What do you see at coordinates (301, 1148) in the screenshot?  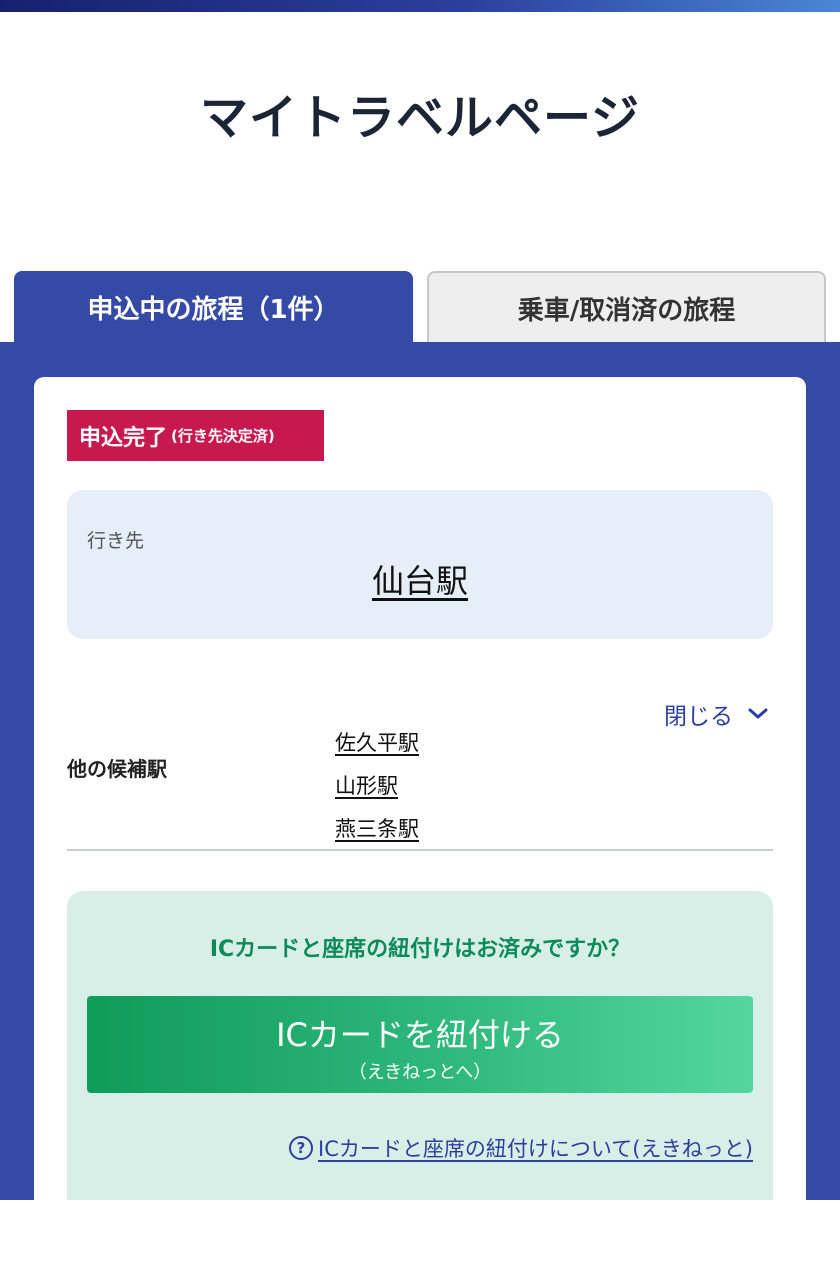 I see `help-icon: ?` at bounding box center [301, 1148].